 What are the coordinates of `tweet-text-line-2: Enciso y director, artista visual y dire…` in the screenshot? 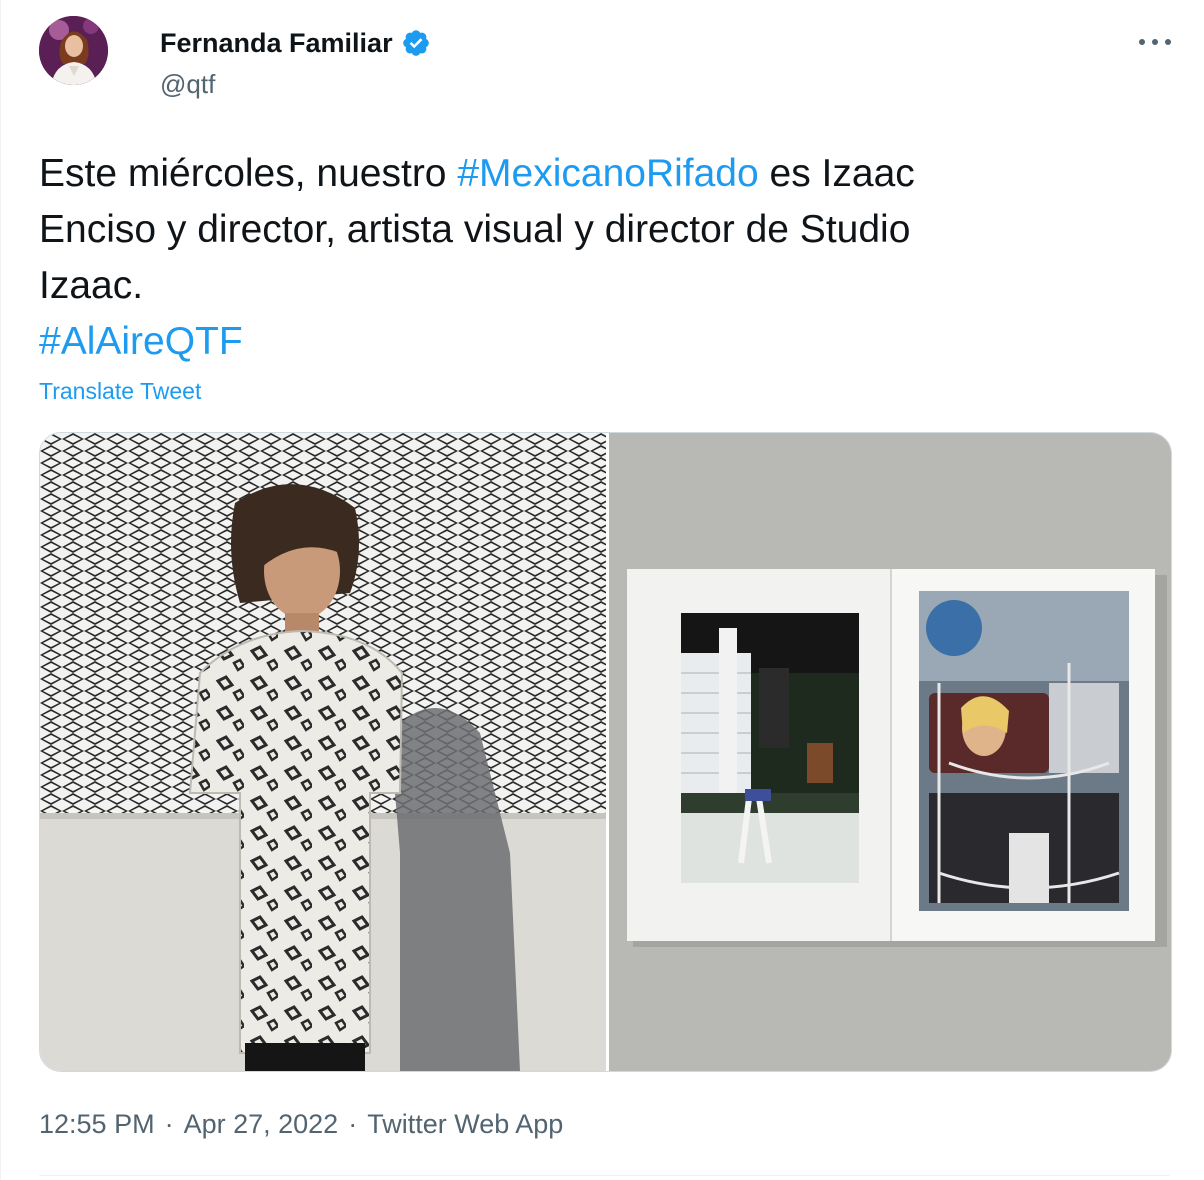 It's located at (475, 229).